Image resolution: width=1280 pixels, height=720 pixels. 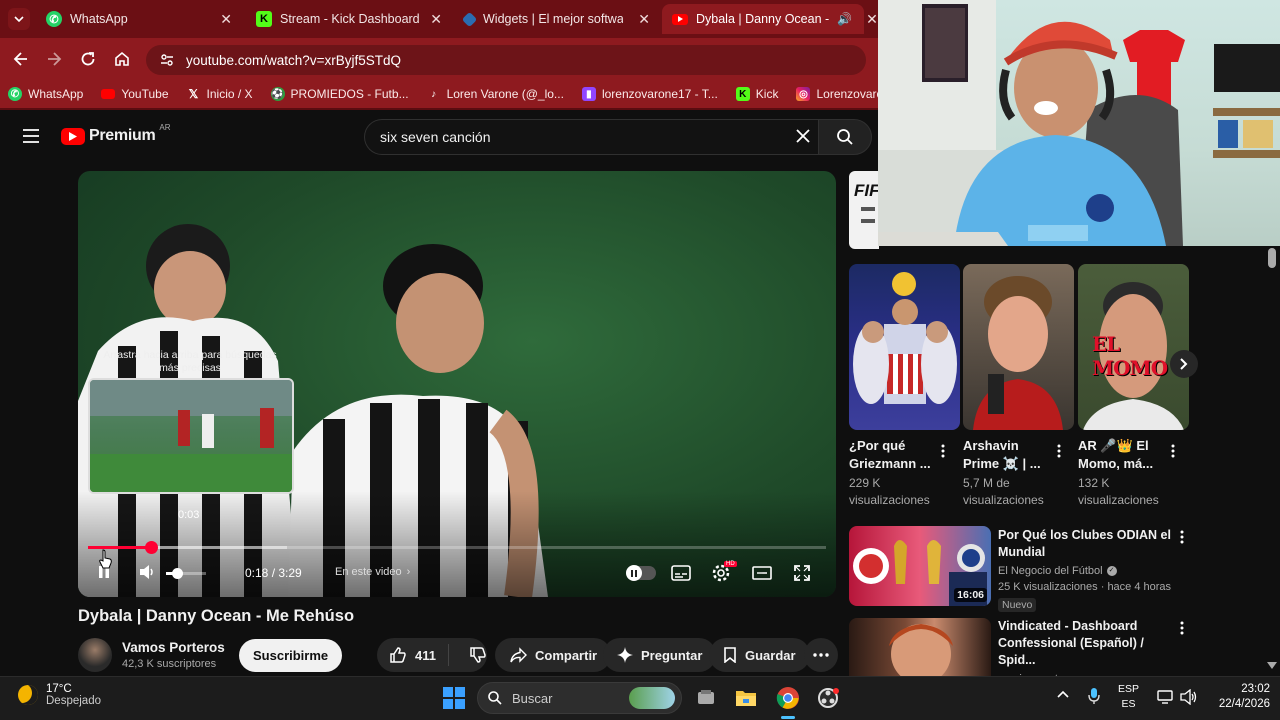 I want to click on ask-label: Preguntar, so click(x=672, y=655).